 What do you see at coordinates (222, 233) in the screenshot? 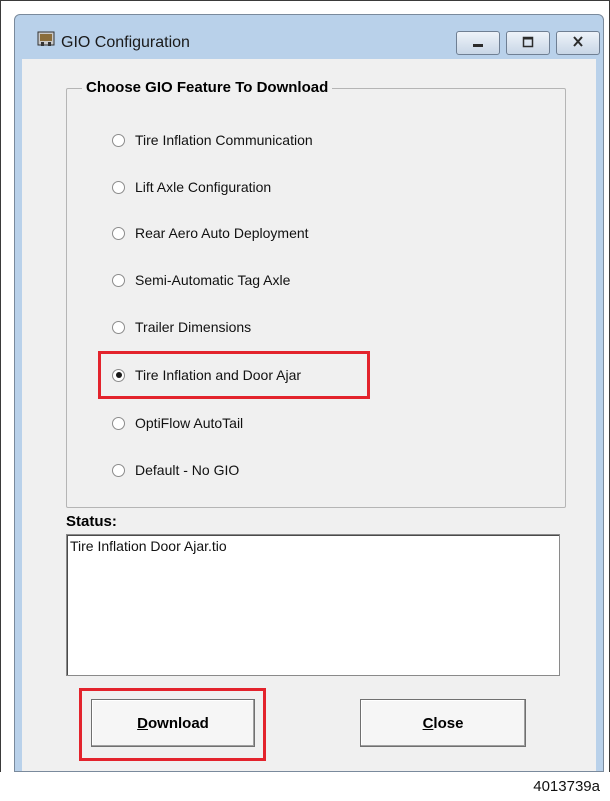
I see `radio-label: Rear Aero Auto Deployment` at bounding box center [222, 233].